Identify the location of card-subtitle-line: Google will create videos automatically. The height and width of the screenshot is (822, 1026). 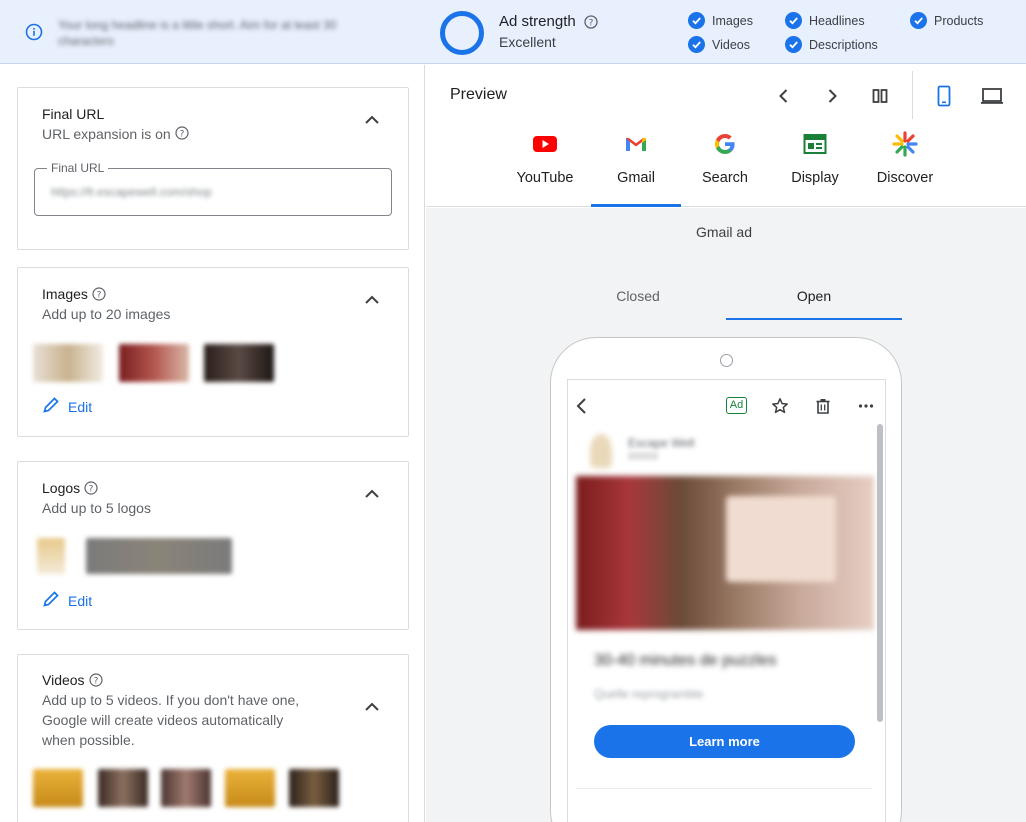
(163, 720).